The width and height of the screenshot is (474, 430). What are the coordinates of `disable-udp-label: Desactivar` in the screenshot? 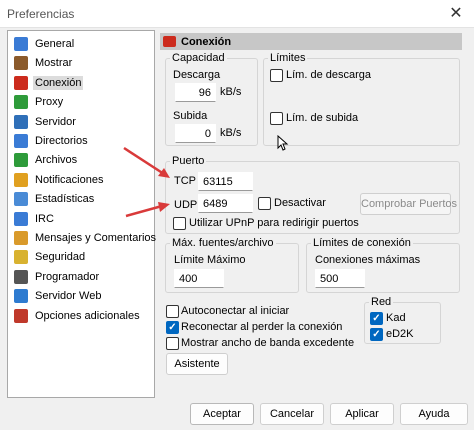 It's located at (300, 203).